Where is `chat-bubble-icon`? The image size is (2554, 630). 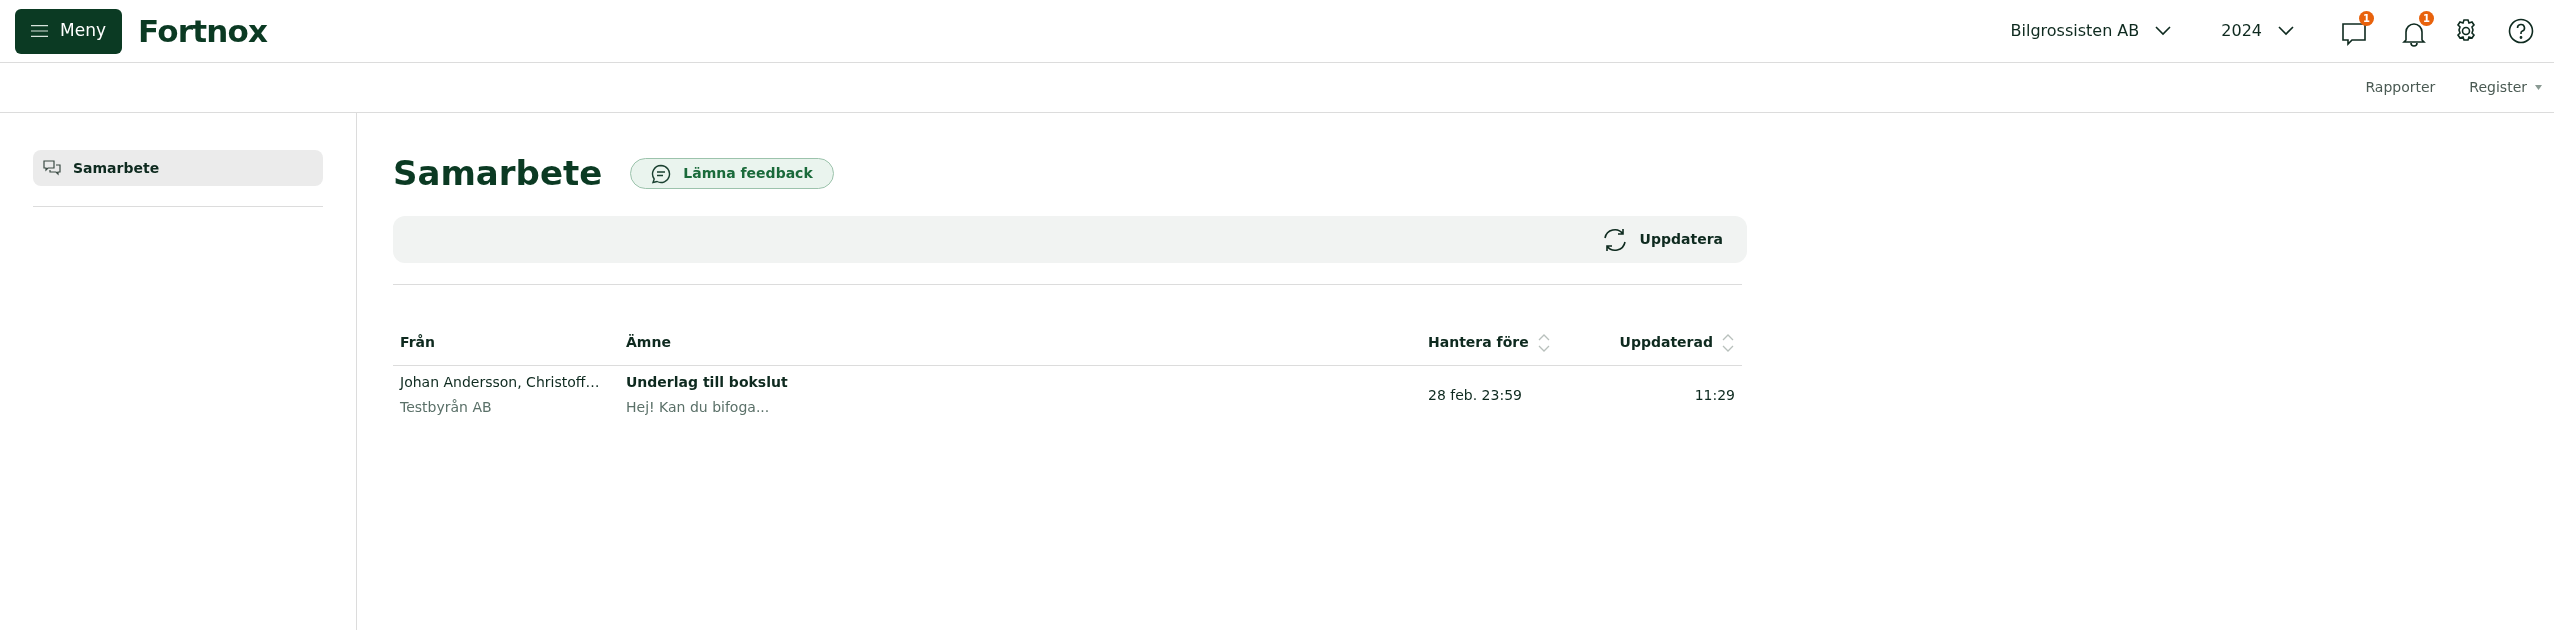
chat-bubble-icon is located at coordinates (661, 173).